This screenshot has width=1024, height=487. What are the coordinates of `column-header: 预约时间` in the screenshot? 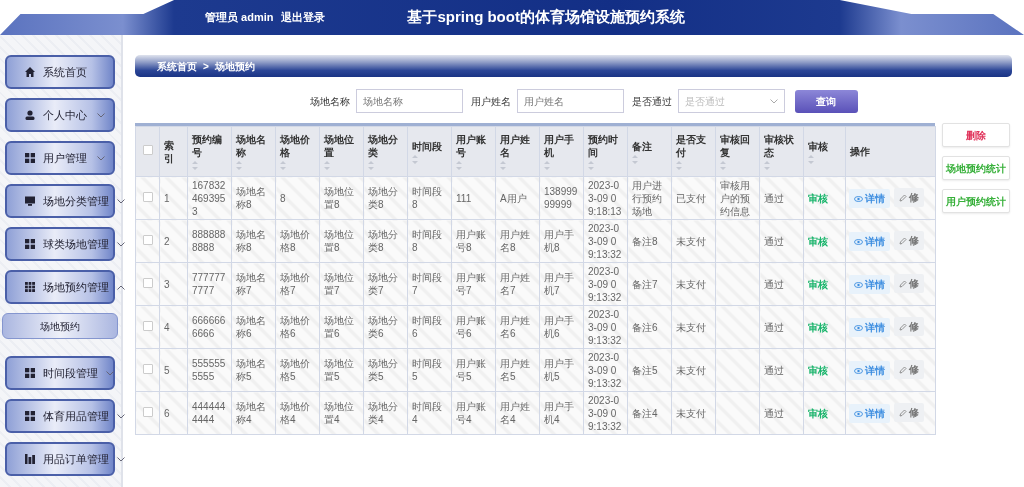 It's located at (603, 146).